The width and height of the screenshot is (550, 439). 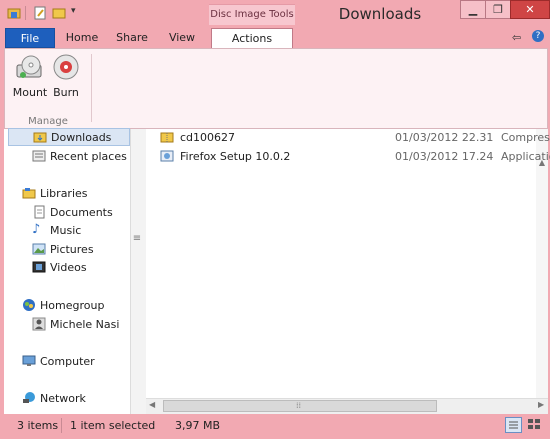 What do you see at coordinates (73, 11) in the screenshot?
I see `qat-customize-icon: ▾` at bounding box center [73, 11].